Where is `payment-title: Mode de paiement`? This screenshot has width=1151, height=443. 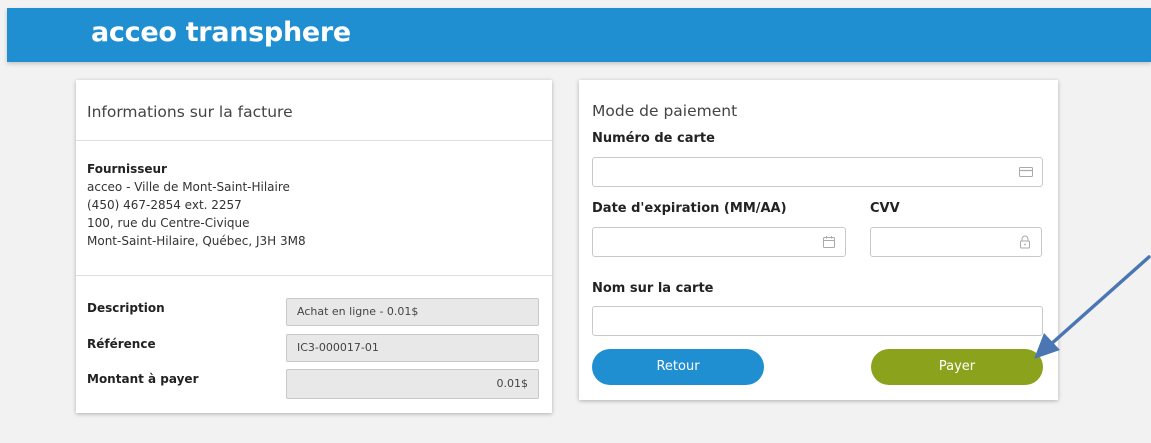 payment-title: Mode de paiement is located at coordinates (665, 111).